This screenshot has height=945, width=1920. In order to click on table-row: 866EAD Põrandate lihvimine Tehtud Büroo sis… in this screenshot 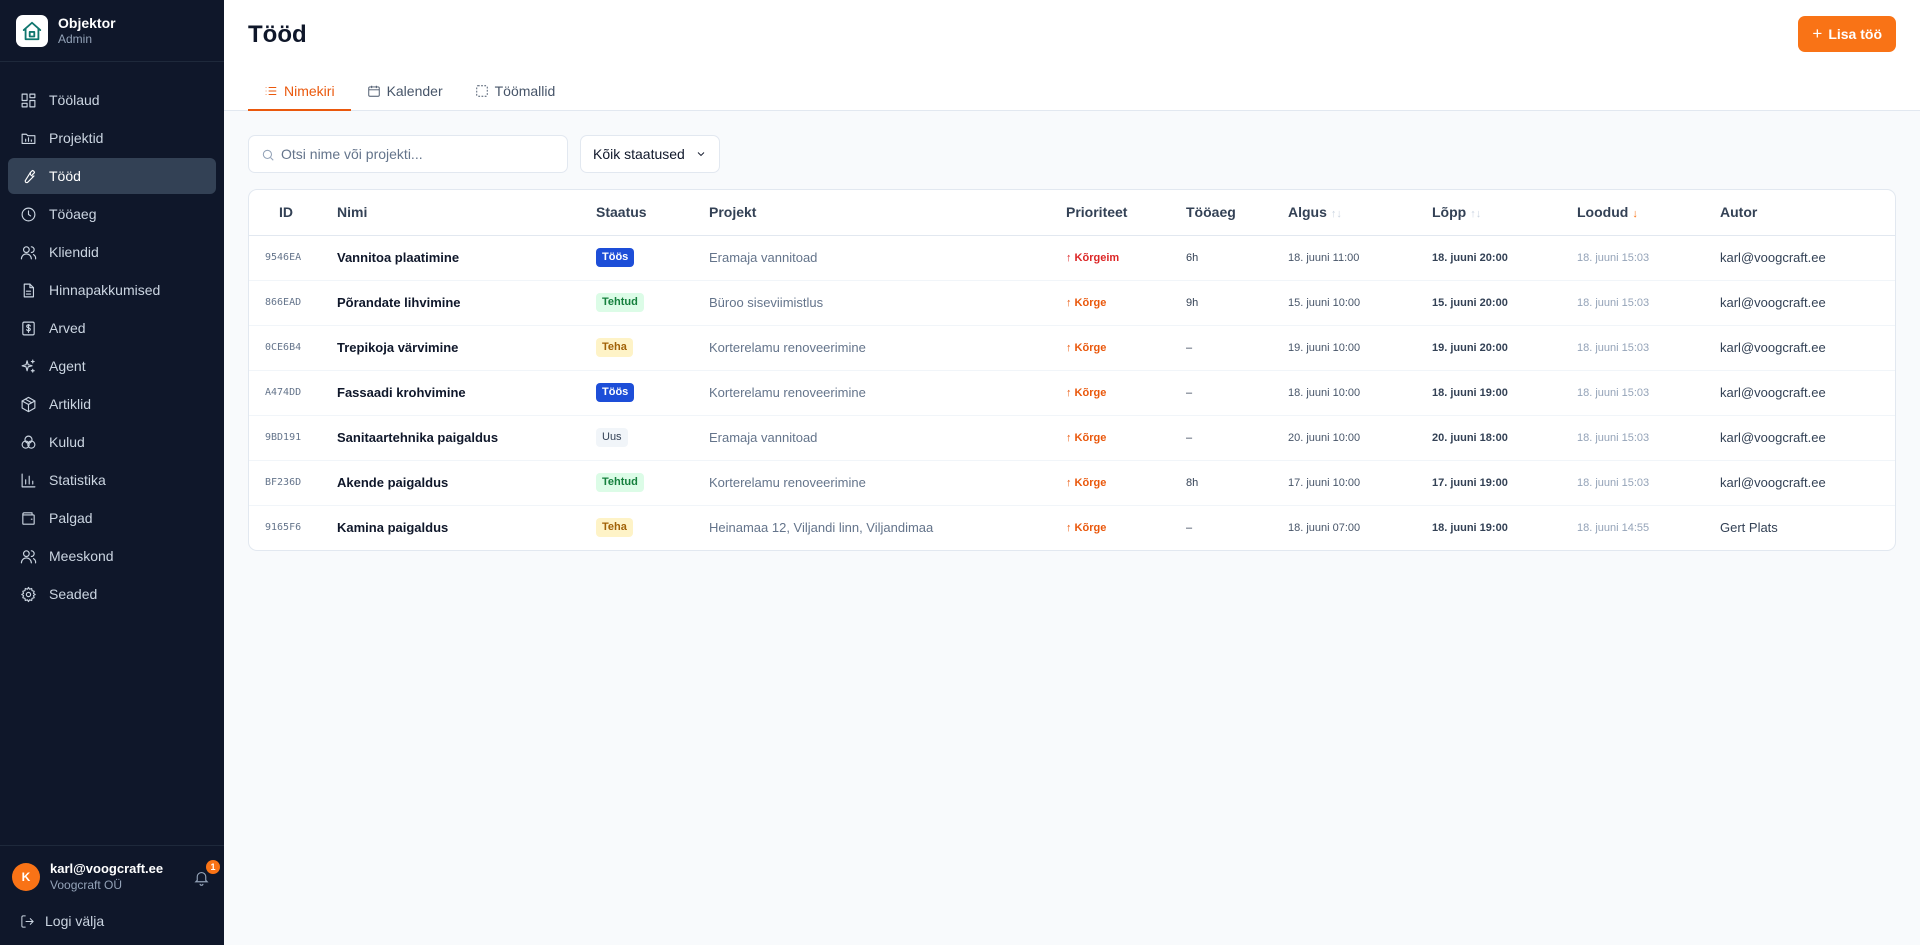, I will do `click(1072, 303)`.